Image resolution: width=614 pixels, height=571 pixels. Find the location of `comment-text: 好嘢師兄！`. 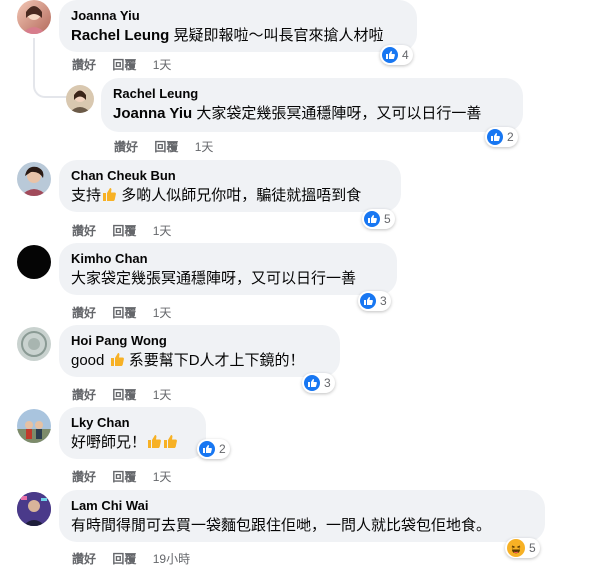

comment-text: 好嘢師兄！ is located at coordinates (132, 443).